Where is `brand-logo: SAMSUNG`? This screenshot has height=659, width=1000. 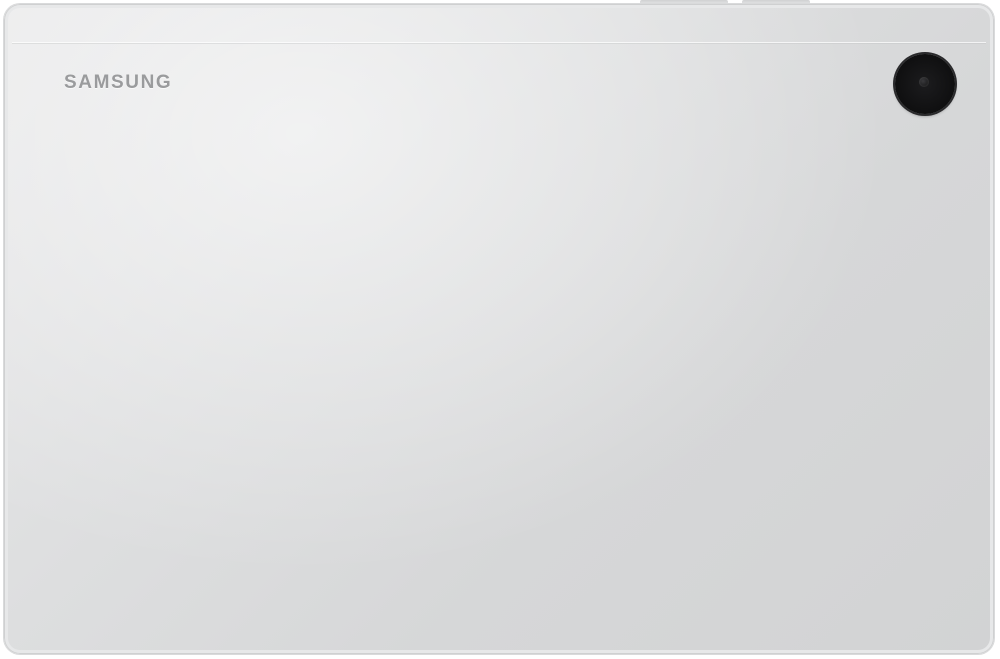
brand-logo: SAMSUNG is located at coordinates (118, 82).